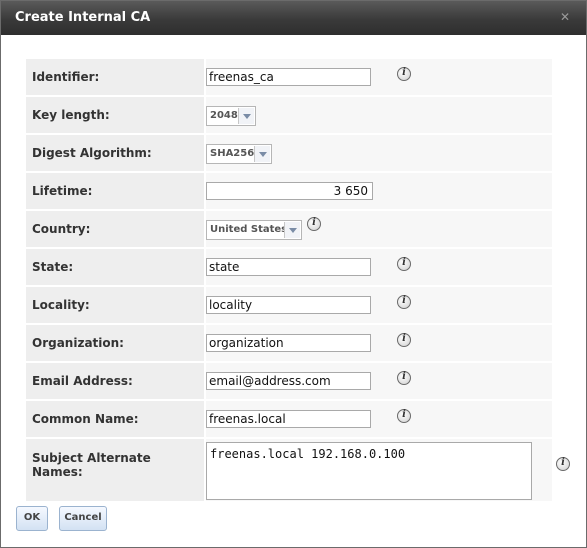 The width and height of the screenshot is (587, 548). What do you see at coordinates (115, 305) in the screenshot?
I see `locality-label-cell: Locality:` at bounding box center [115, 305].